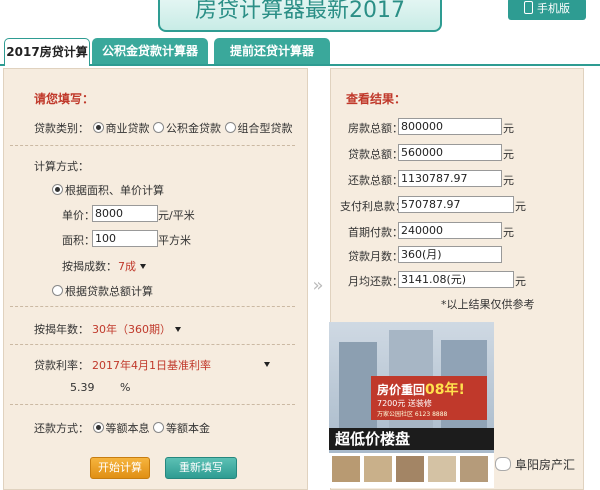 Image resolution: width=600 pixels, height=490 pixels. Describe the element at coordinates (201, 468) in the screenshot. I see `reset-button: 重新填写` at that location.